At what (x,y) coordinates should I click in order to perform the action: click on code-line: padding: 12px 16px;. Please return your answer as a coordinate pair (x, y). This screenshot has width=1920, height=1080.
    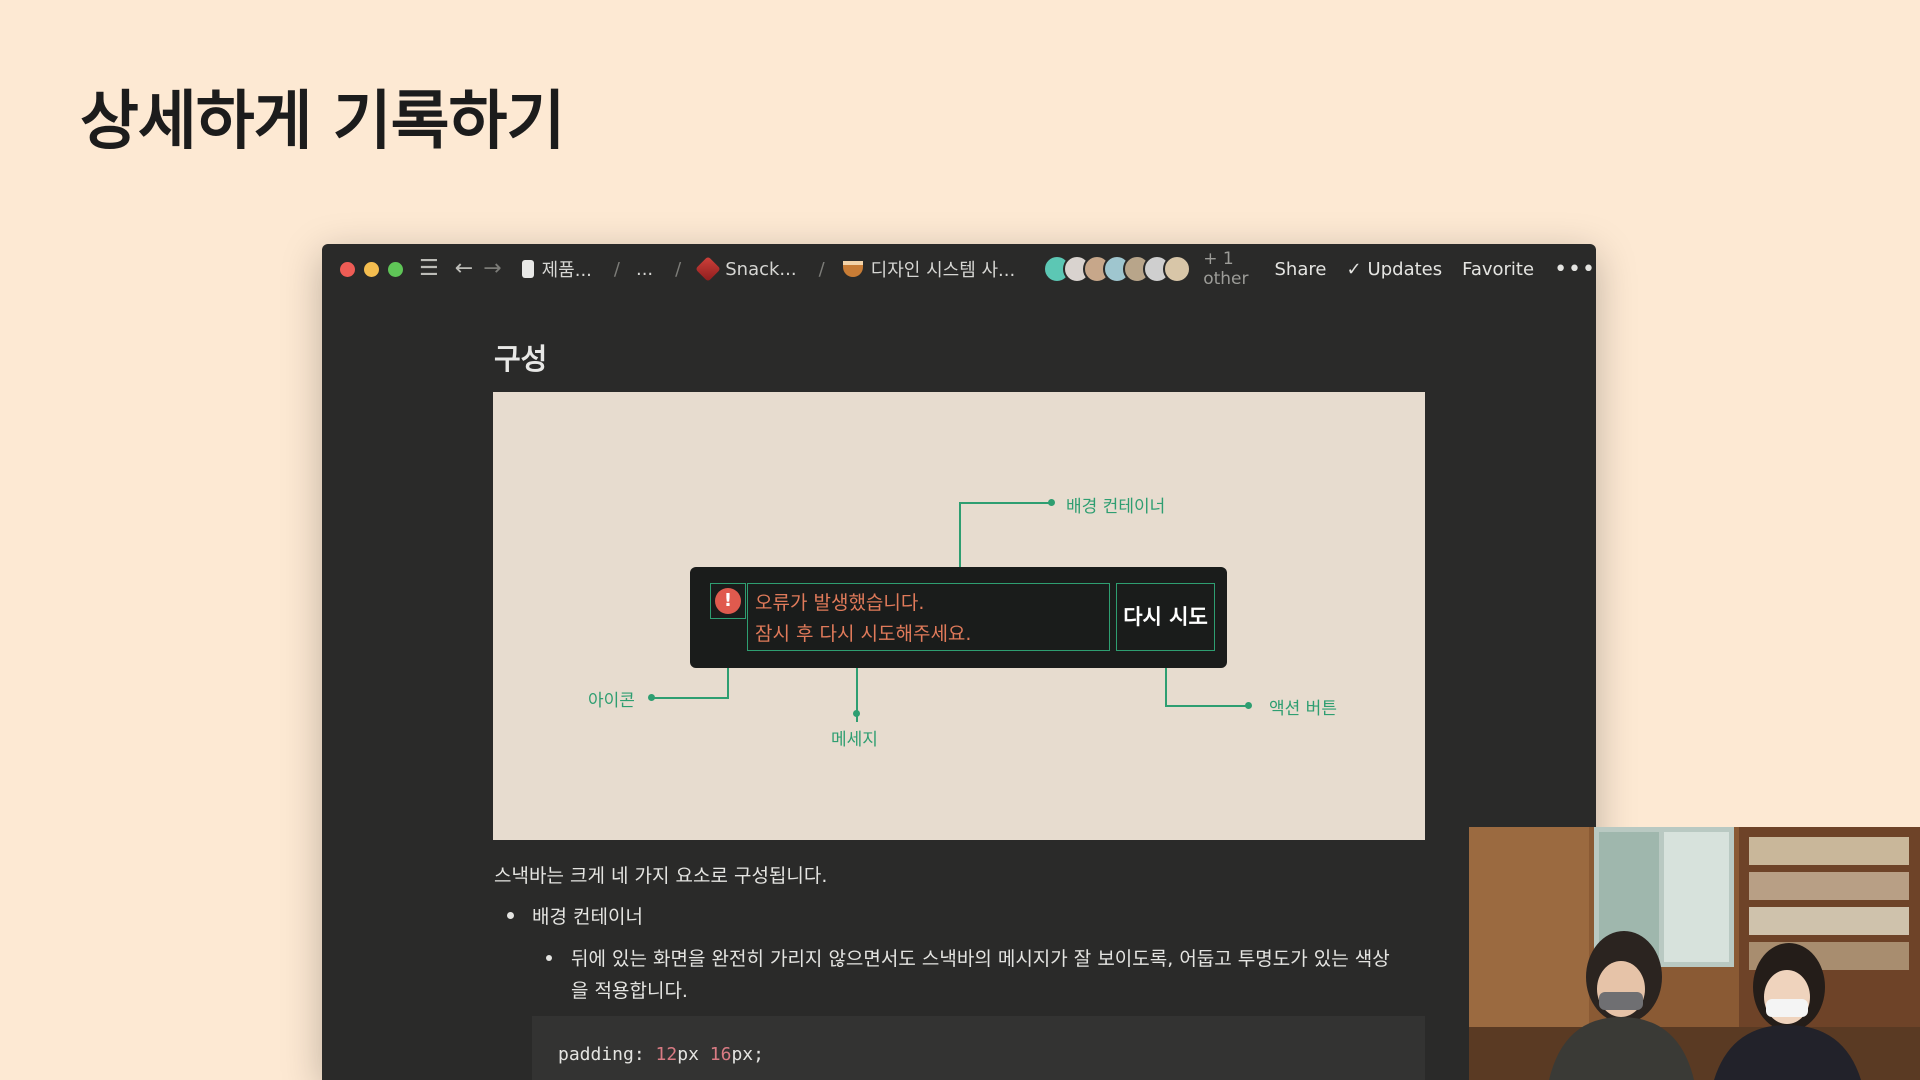
    Looking at the image, I should click on (661, 1054).